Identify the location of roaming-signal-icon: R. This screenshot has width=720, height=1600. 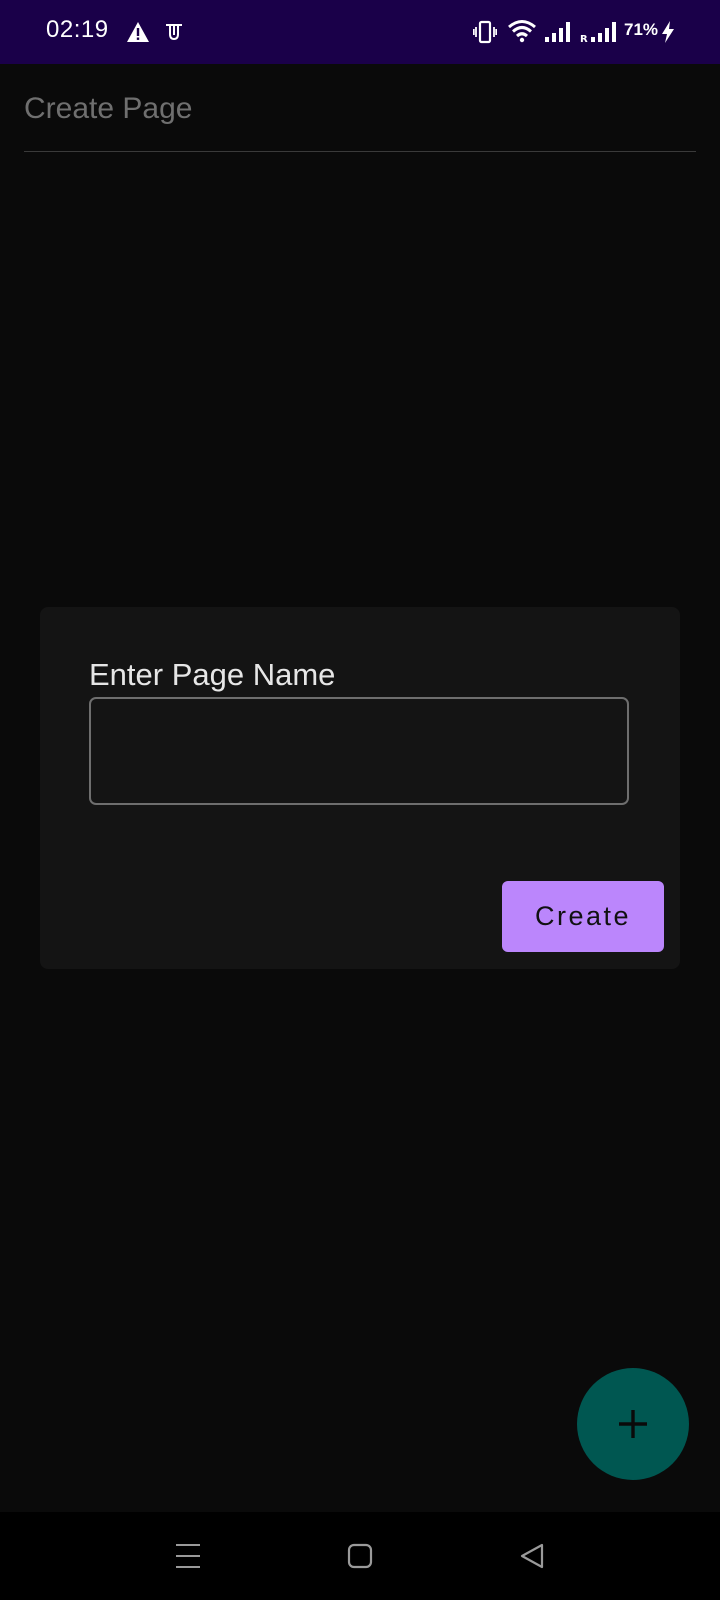
(598, 32).